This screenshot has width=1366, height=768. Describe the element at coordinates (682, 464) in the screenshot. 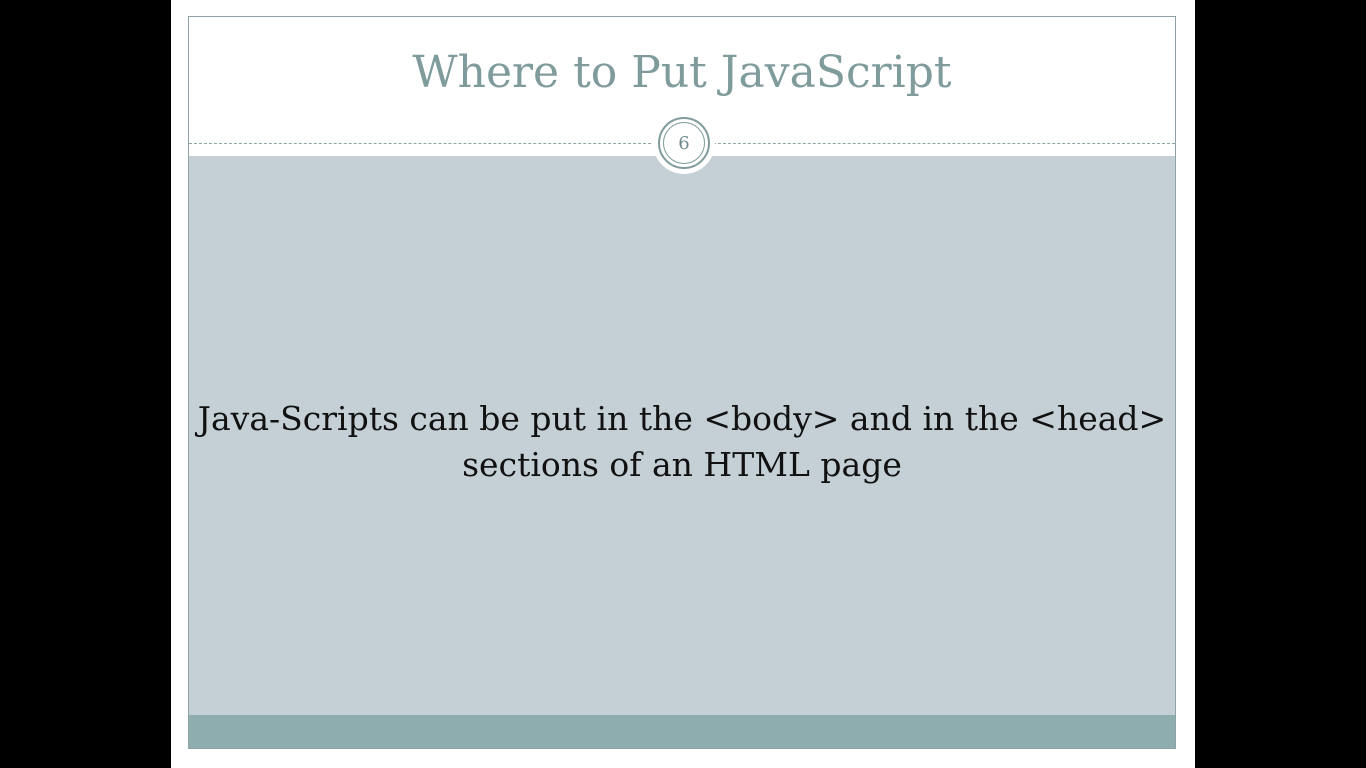

I see `body-line-2: sections of an HTML page` at that location.